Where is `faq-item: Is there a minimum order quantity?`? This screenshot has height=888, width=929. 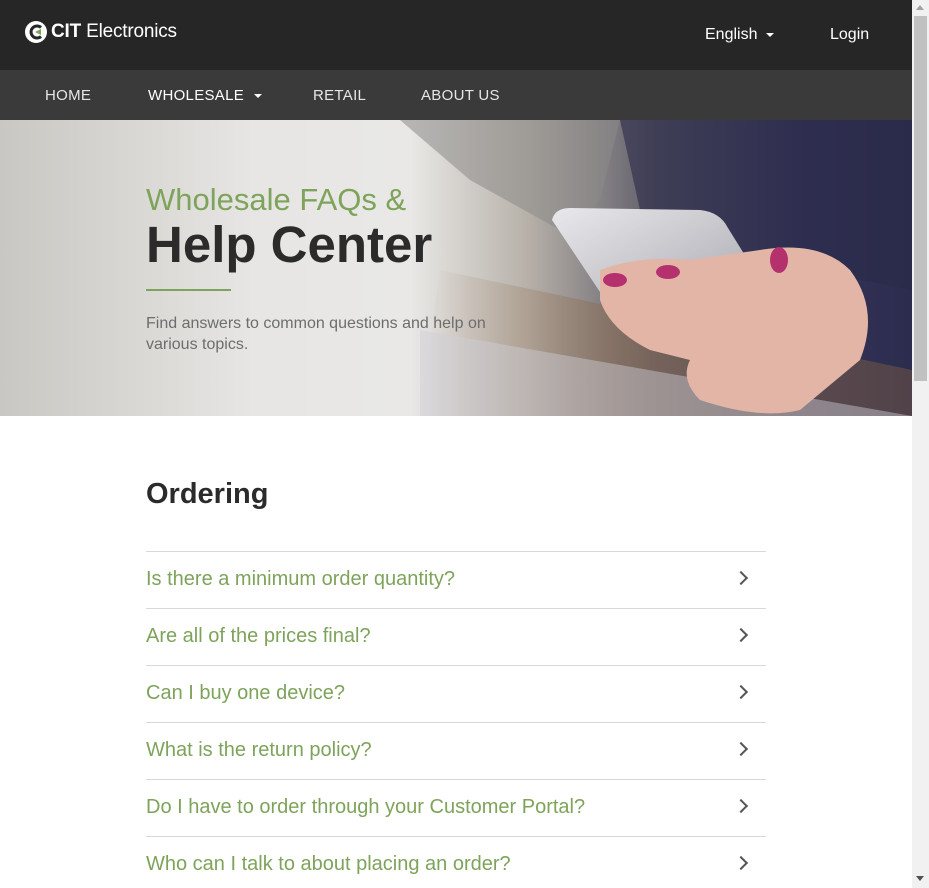
faq-item: Is there a minimum order quantity? is located at coordinates (456, 579).